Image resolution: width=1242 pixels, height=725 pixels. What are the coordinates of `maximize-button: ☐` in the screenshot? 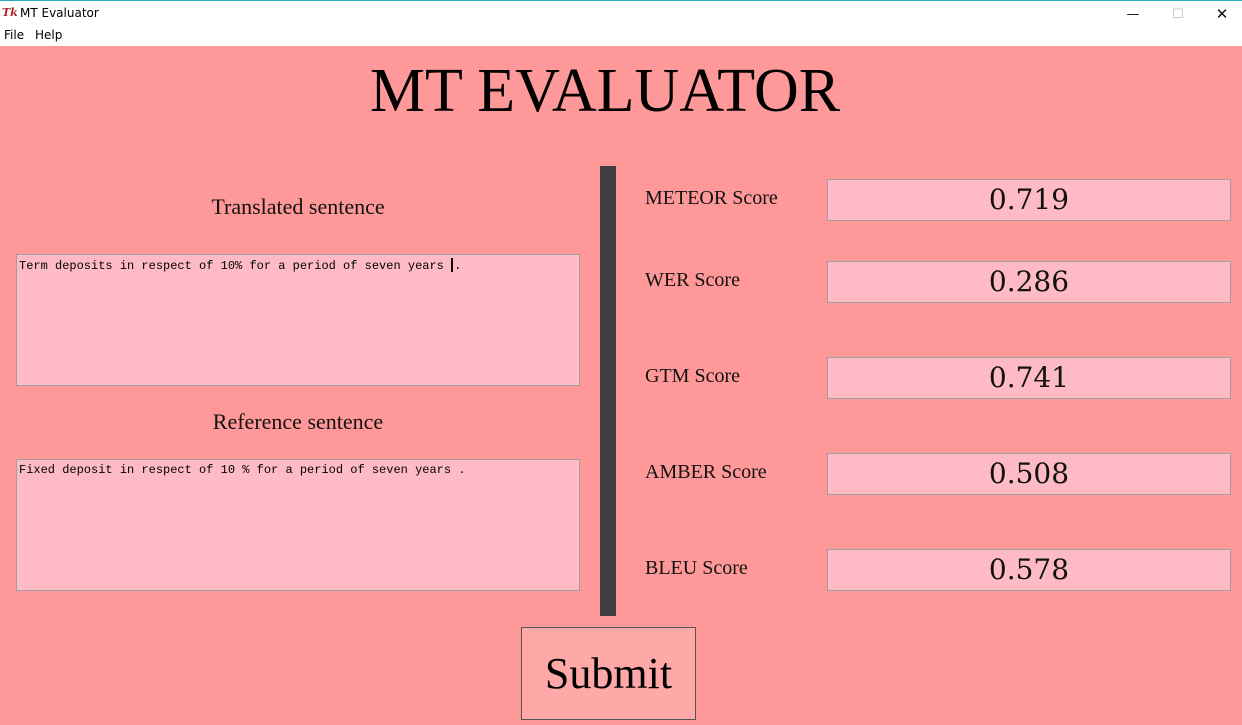 It's located at (1178, 14).